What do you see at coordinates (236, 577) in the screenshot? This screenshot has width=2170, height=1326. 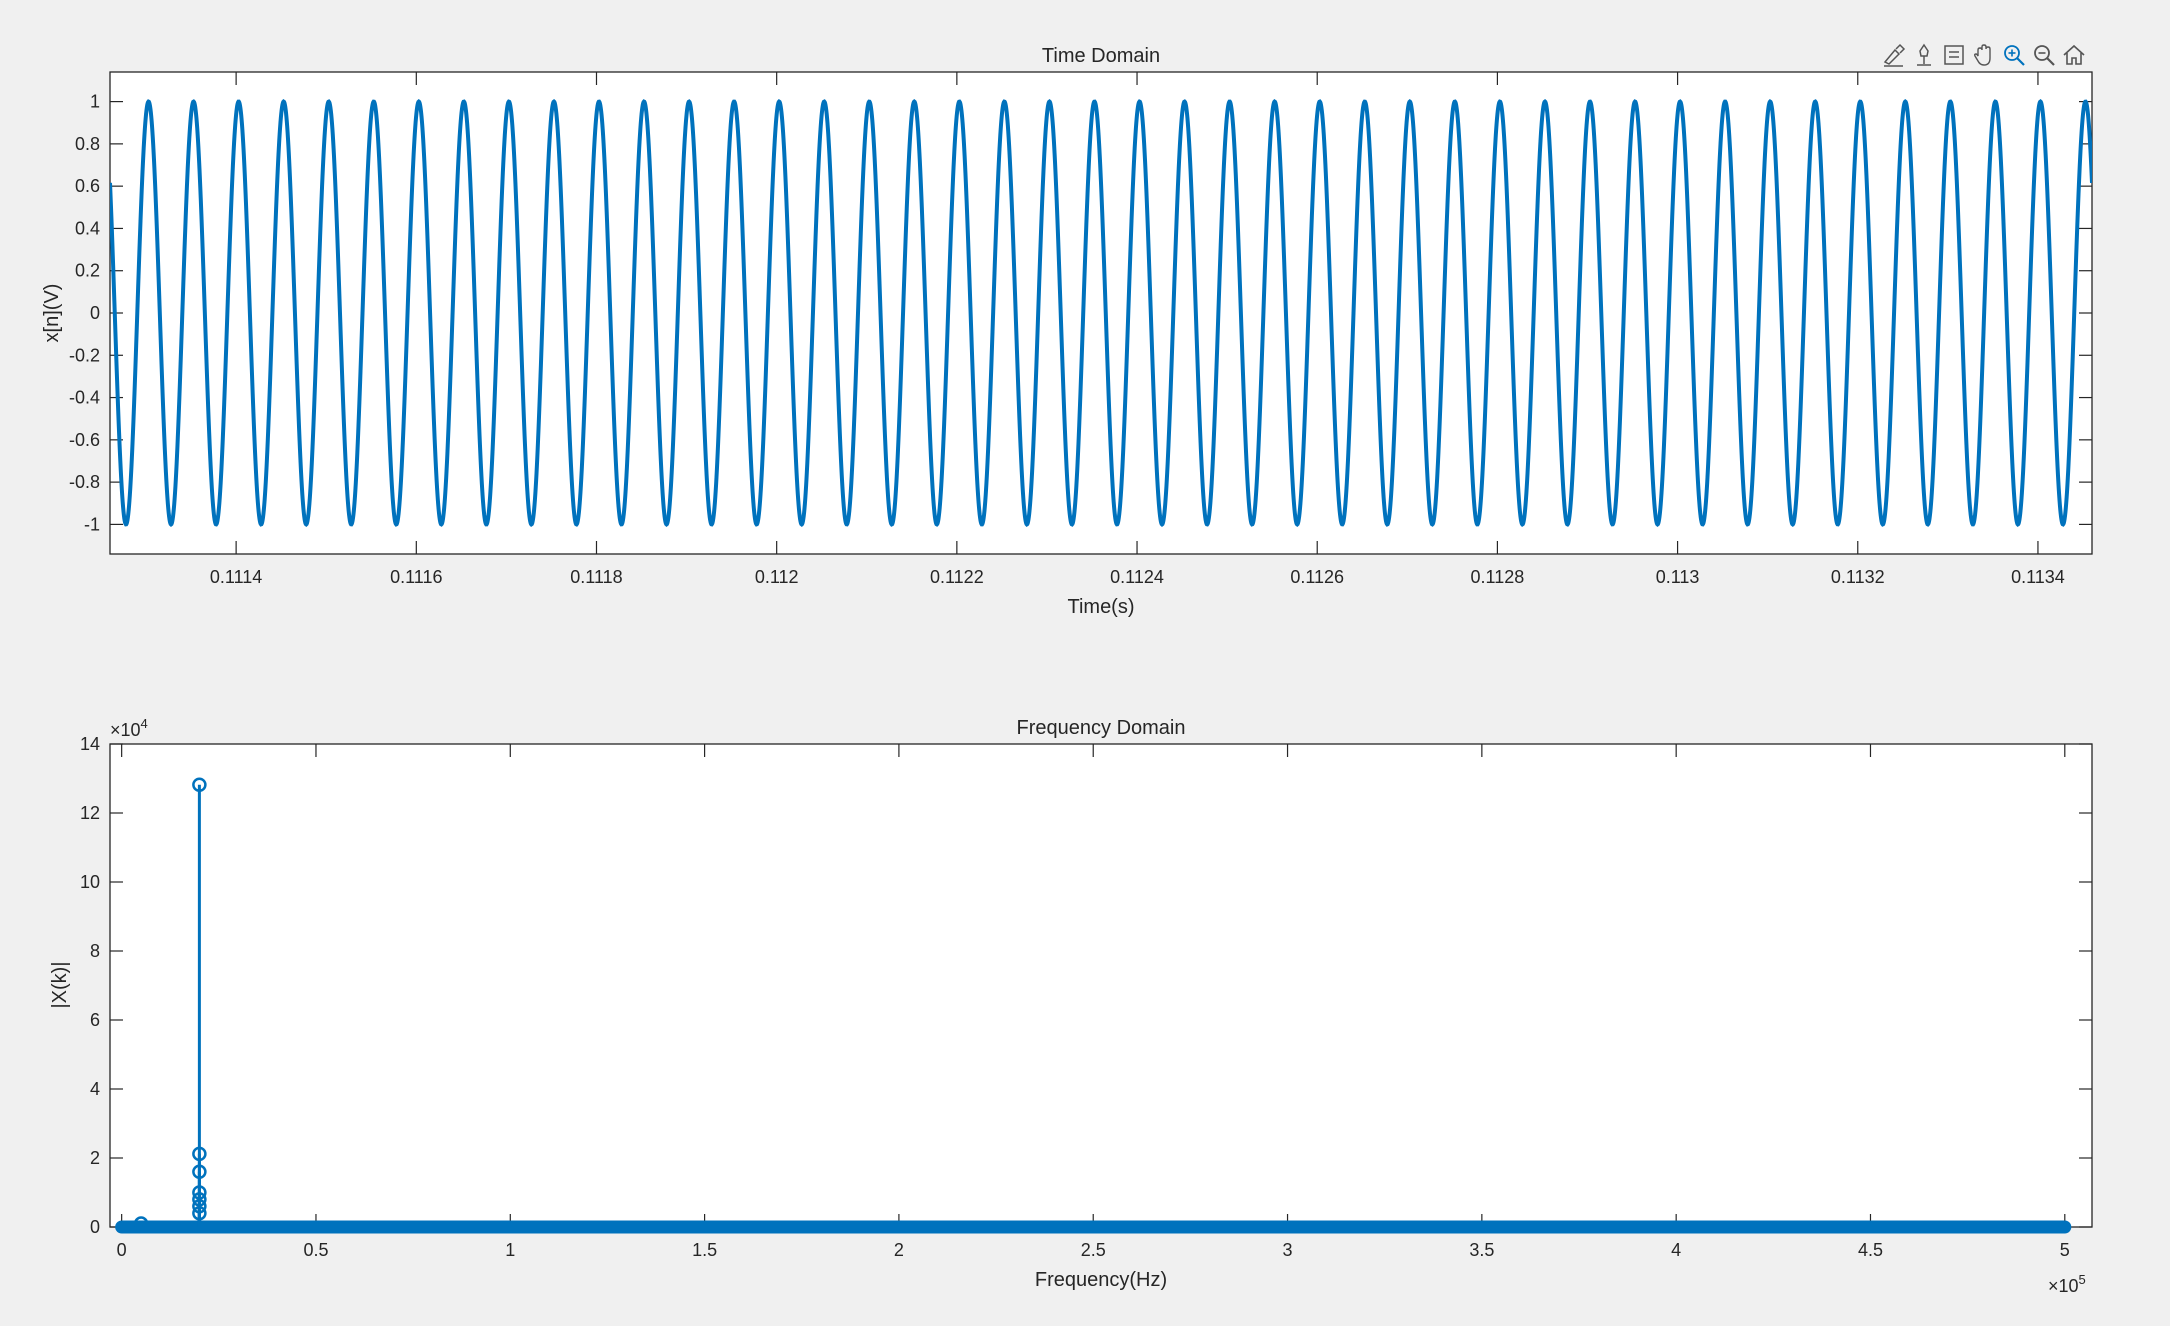 I see `time-x-tick-label: 0.1114` at bounding box center [236, 577].